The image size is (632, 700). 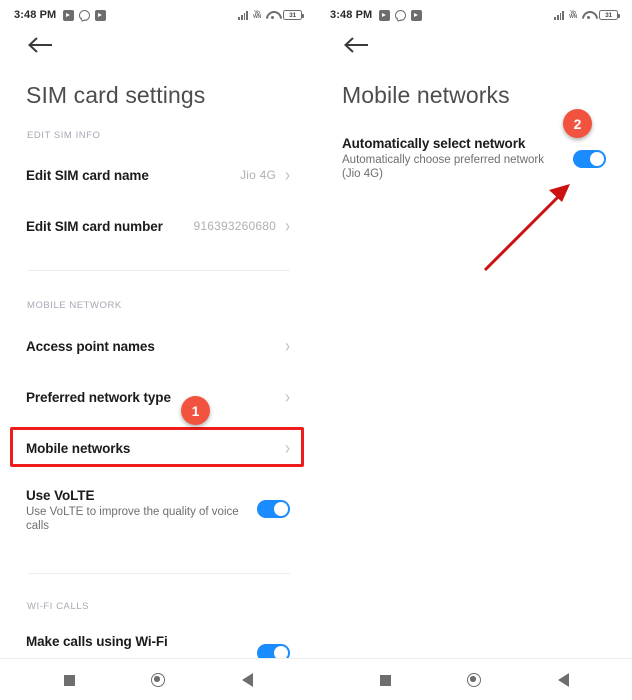 What do you see at coordinates (434, 143) in the screenshot?
I see `row-title: Automatically select network` at bounding box center [434, 143].